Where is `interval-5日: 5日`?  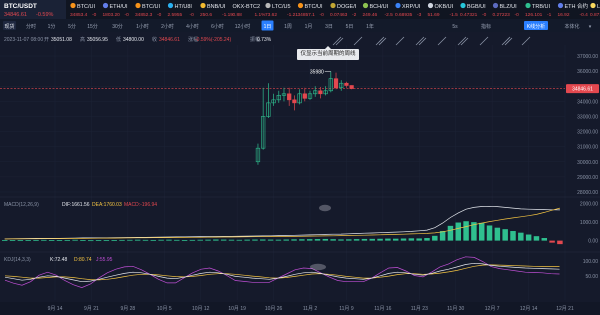
interval-5日: 5日 is located at coordinates (350, 27).